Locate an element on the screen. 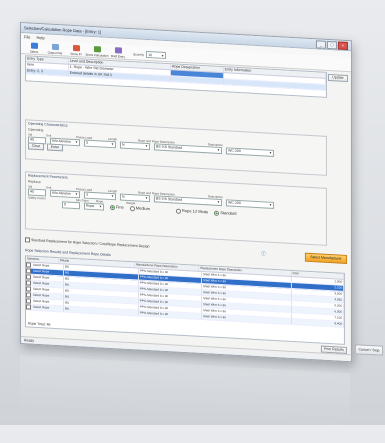  safety-factor-field: 5 is located at coordinates (70, 204).